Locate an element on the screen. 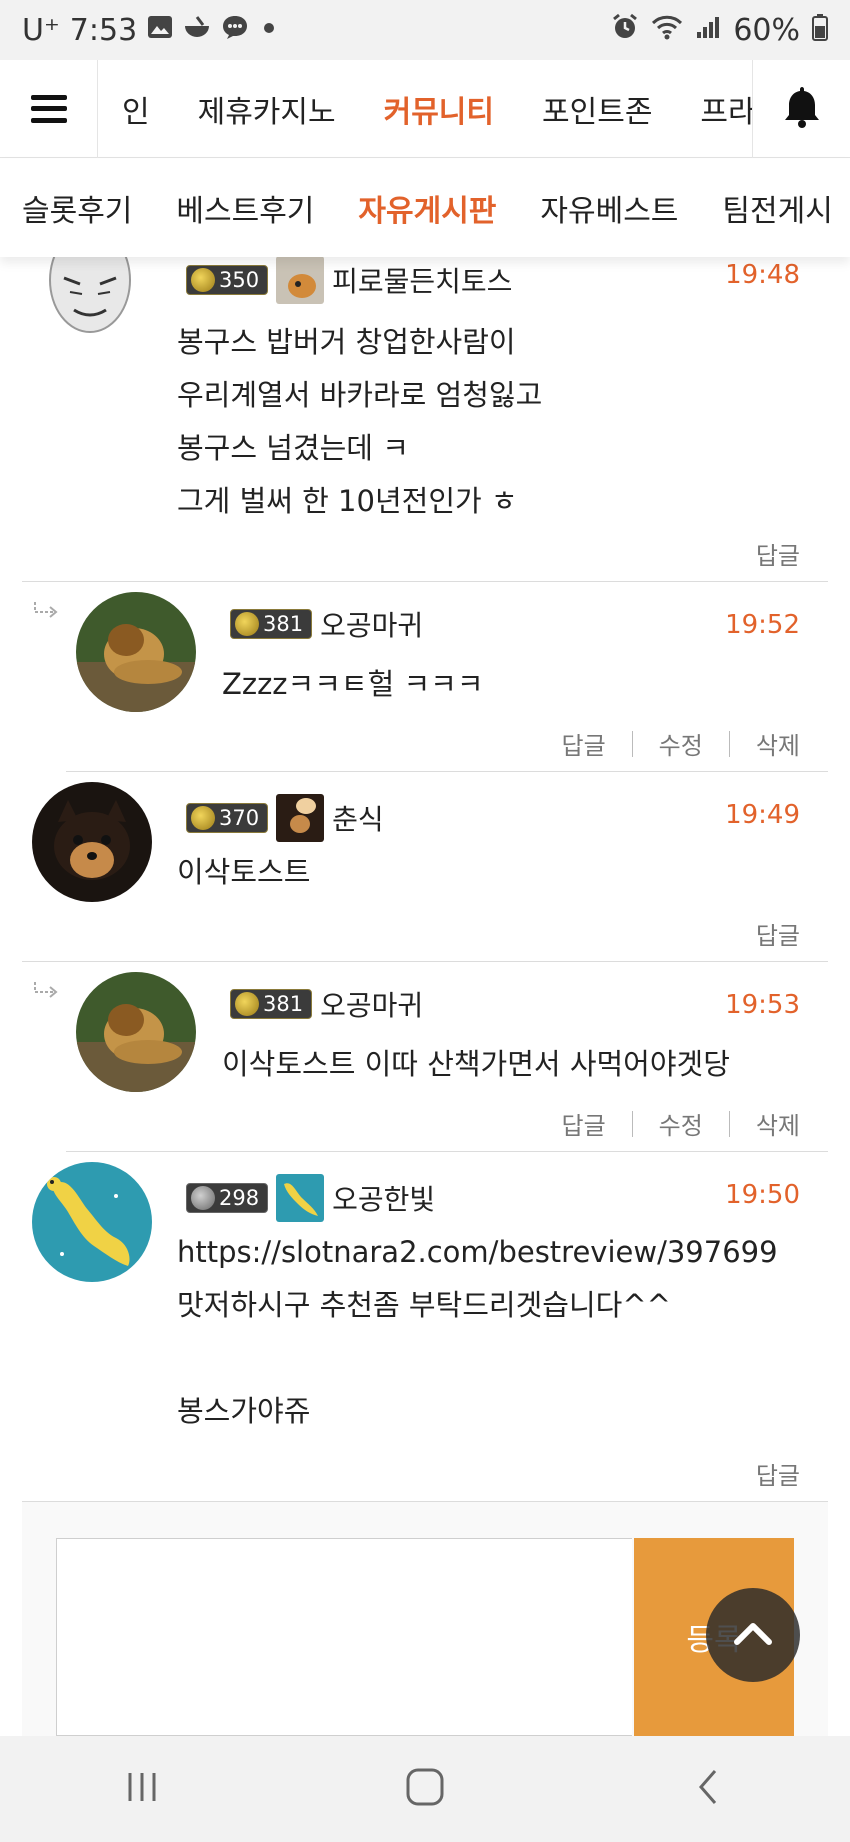 Image resolution: width=850 pixels, height=1842 pixels. hamburger-icon is located at coordinates (48, 108).